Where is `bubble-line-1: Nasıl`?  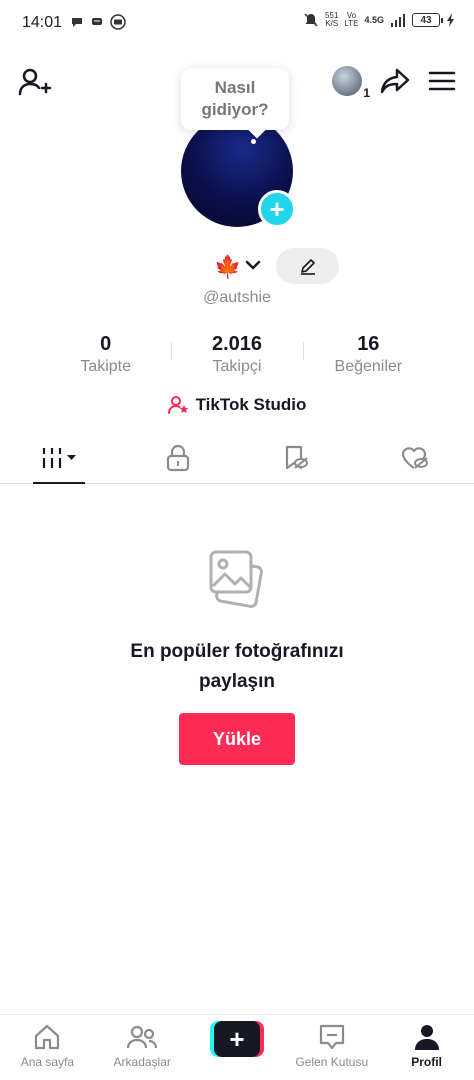
bubble-line-1: Nasıl is located at coordinates (235, 87).